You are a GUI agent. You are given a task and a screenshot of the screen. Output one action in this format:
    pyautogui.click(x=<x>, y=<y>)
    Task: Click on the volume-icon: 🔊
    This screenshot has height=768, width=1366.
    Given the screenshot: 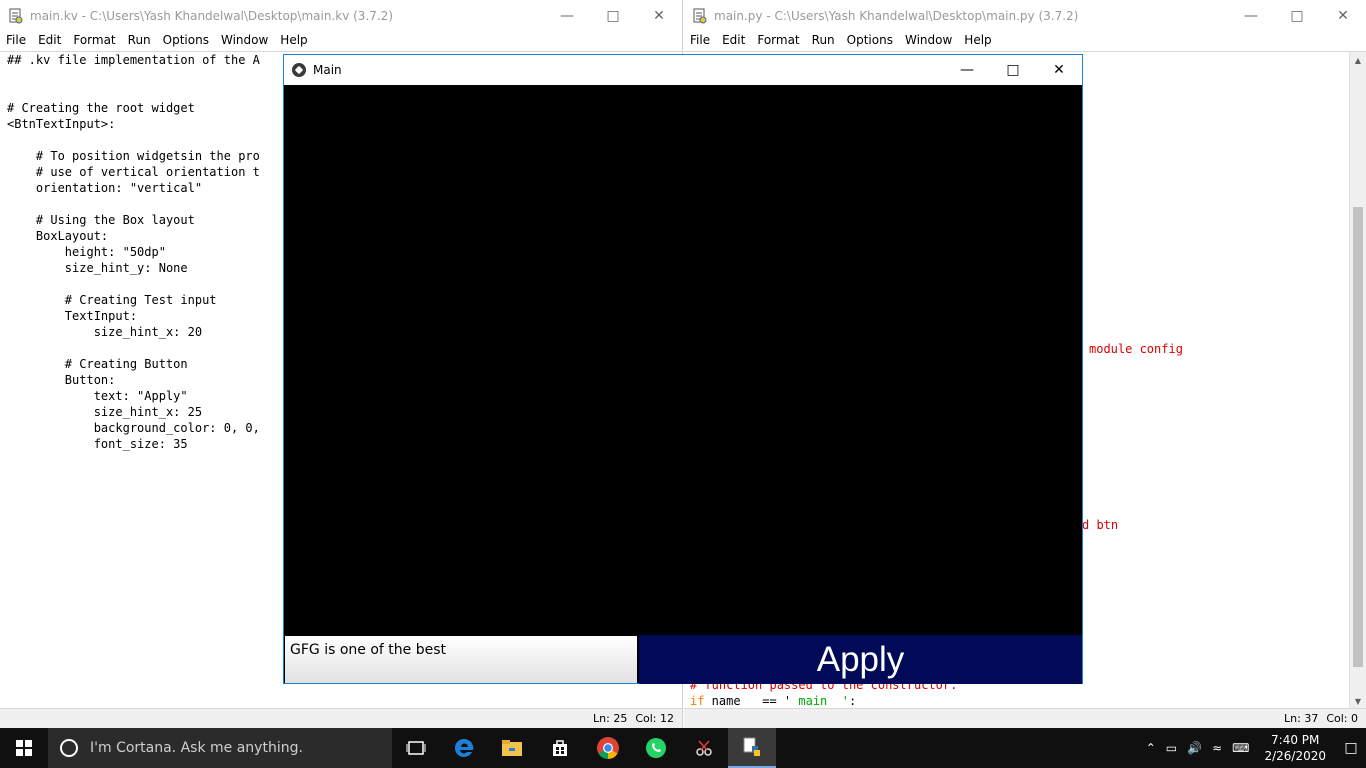 What is the action you would take?
    pyautogui.click(x=1194, y=748)
    